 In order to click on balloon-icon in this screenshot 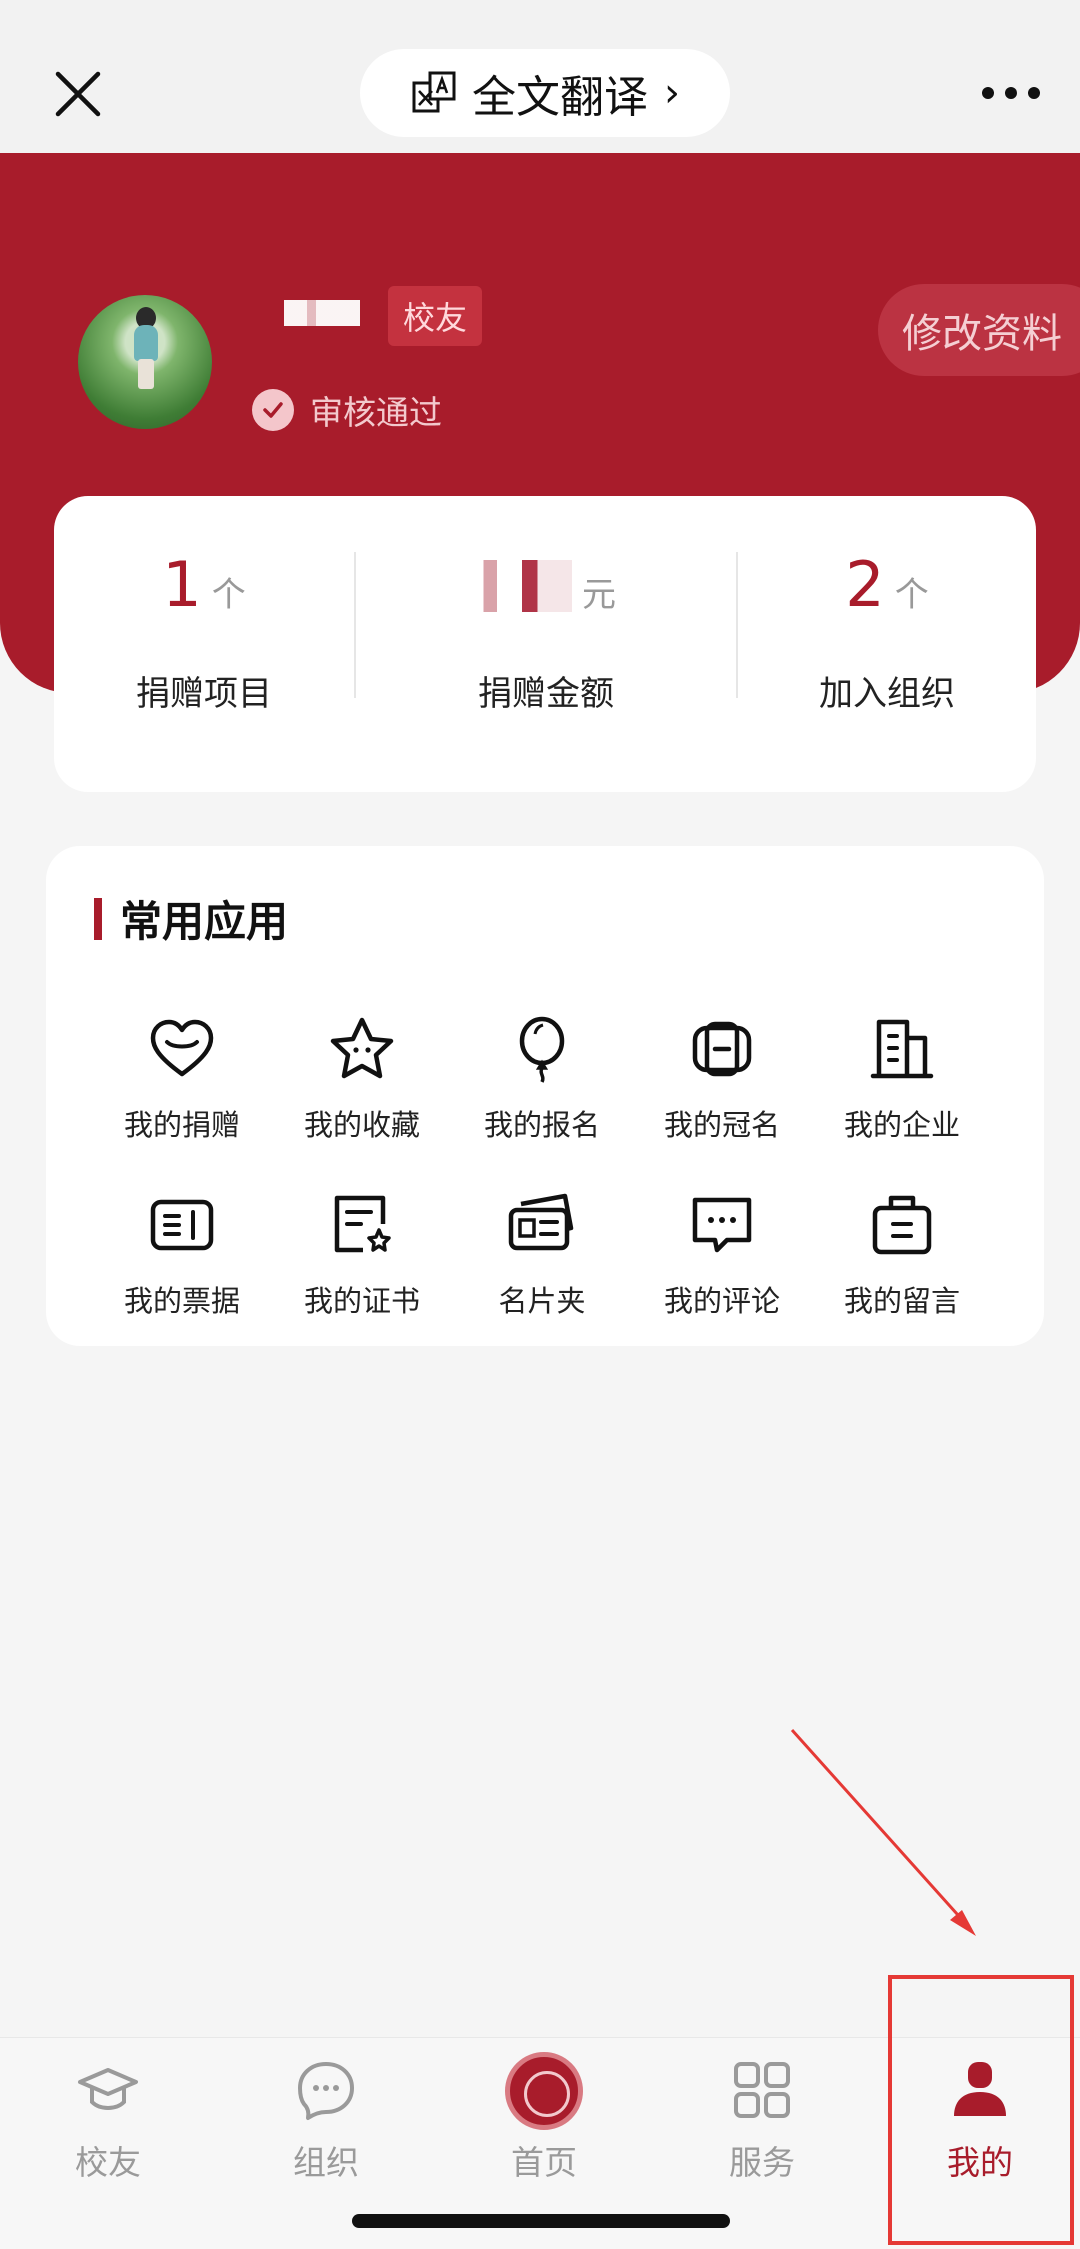, I will do `click(542, 1049)`.